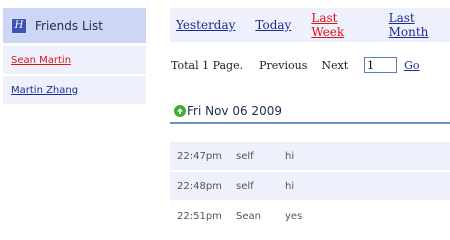  Describe the element at coordinates (419, 25) in the screenshot. I see `nav-last-month-link: Last Month` at that location.